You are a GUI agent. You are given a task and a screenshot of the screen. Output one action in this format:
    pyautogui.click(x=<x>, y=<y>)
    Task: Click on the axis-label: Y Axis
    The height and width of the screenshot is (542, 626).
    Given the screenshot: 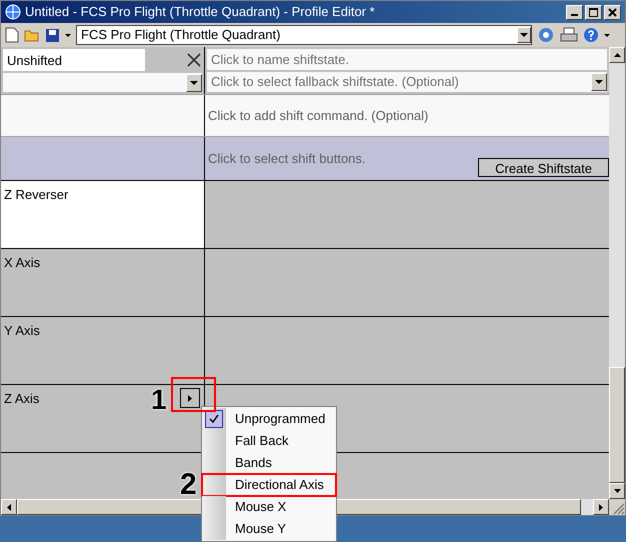 What is the action you would take?
    pyautogui.click(x=22, y=331)
    